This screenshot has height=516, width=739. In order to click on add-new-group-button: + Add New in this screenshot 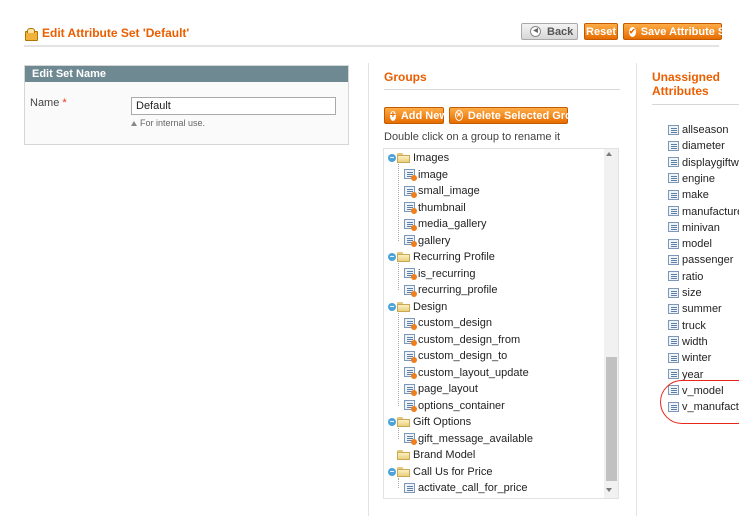, I will do `click(416, 115)`.